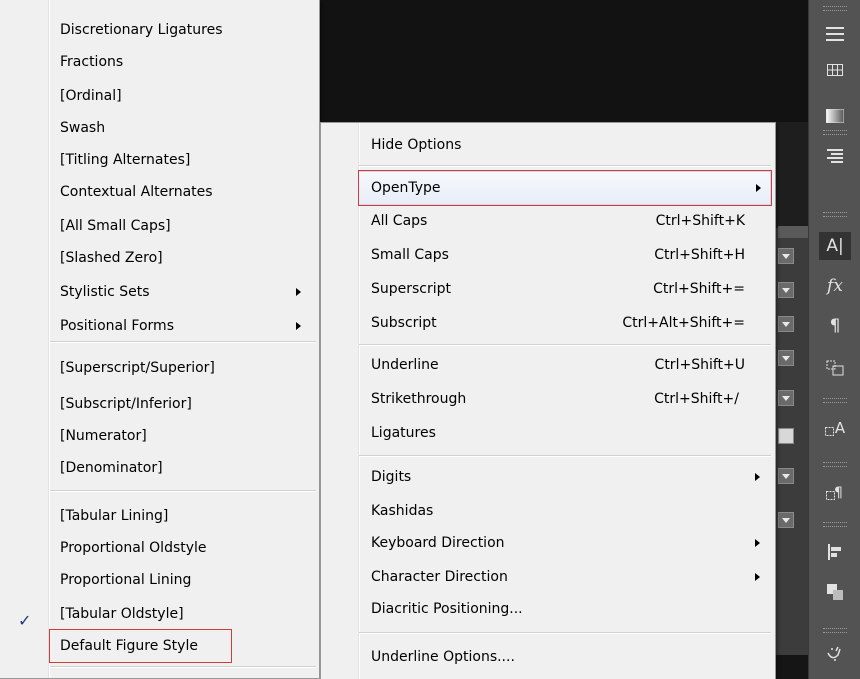  Describe the element at coordinates (548, 365) in the screenshot. I see `menu-item-underline: Underline Ctrl+Shift+U` at that location.